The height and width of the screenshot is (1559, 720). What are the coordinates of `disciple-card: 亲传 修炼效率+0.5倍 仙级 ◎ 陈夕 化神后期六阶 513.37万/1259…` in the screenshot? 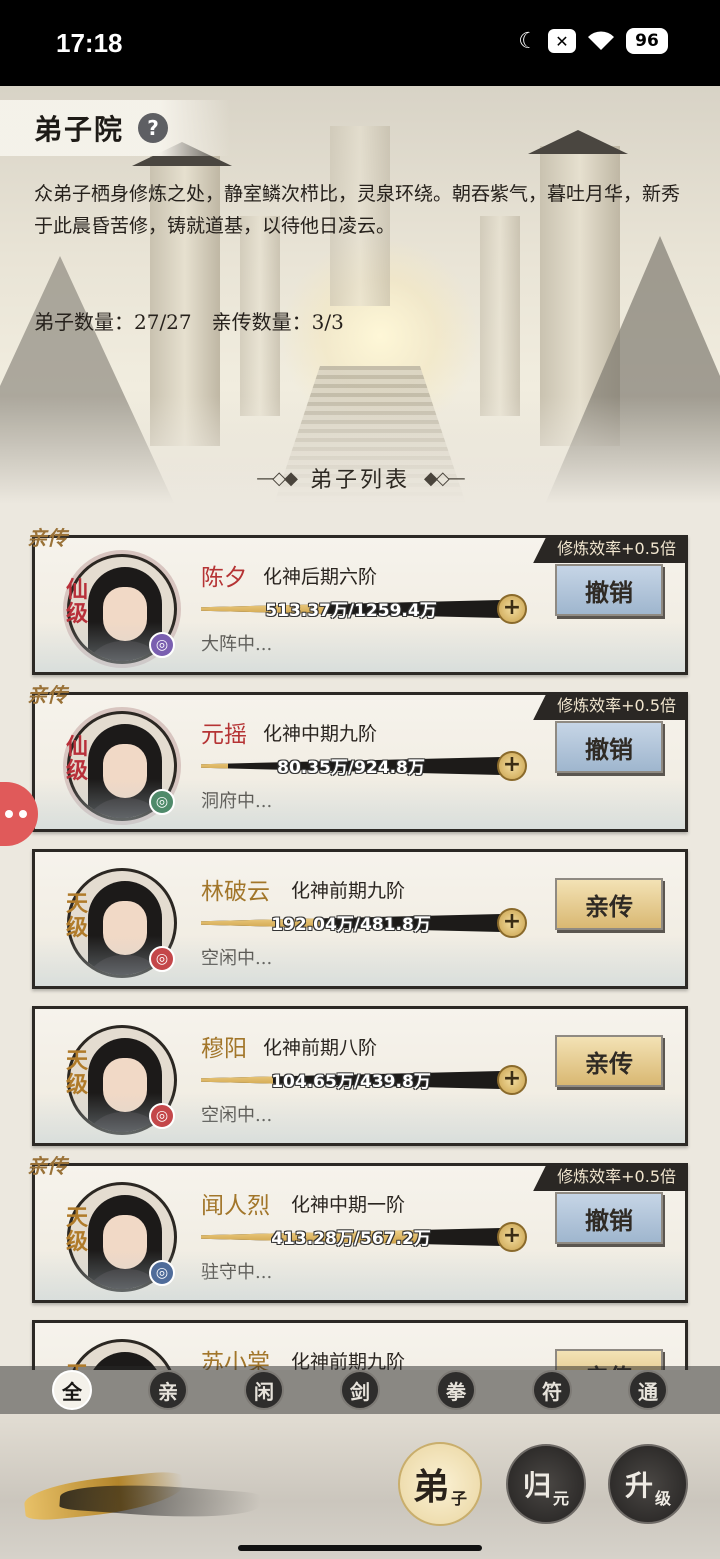 It's located at (357, 600).